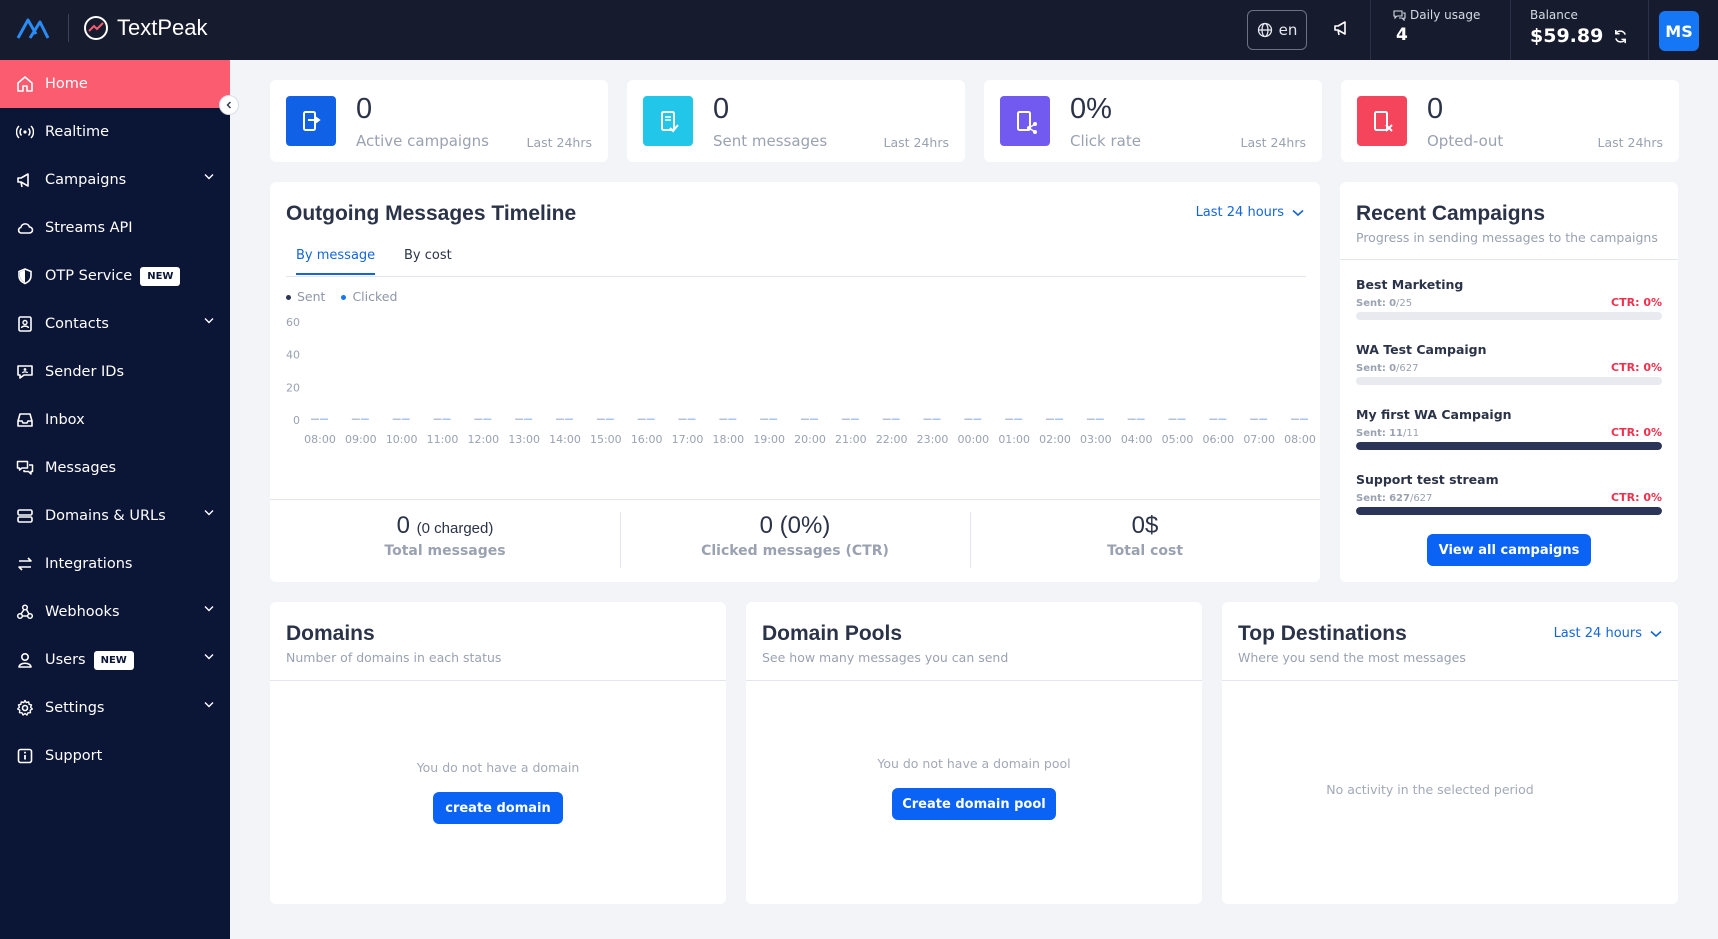 The width and height of the screenshot is (1718, 939). I want to click on sidebar-item-settings: Settings, so click(115, 708).